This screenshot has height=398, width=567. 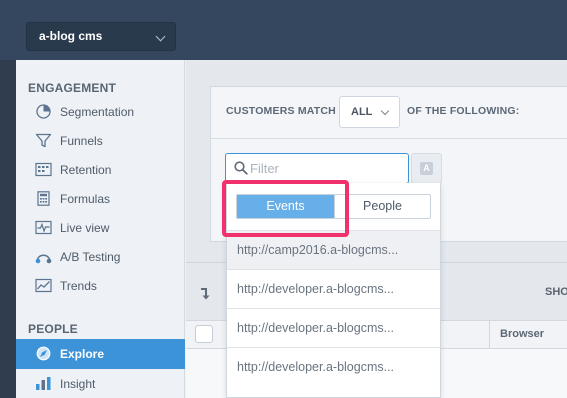 I want to click on of-the-following-label: OF THE FOLLOWING:, so click(x=463, y=111).